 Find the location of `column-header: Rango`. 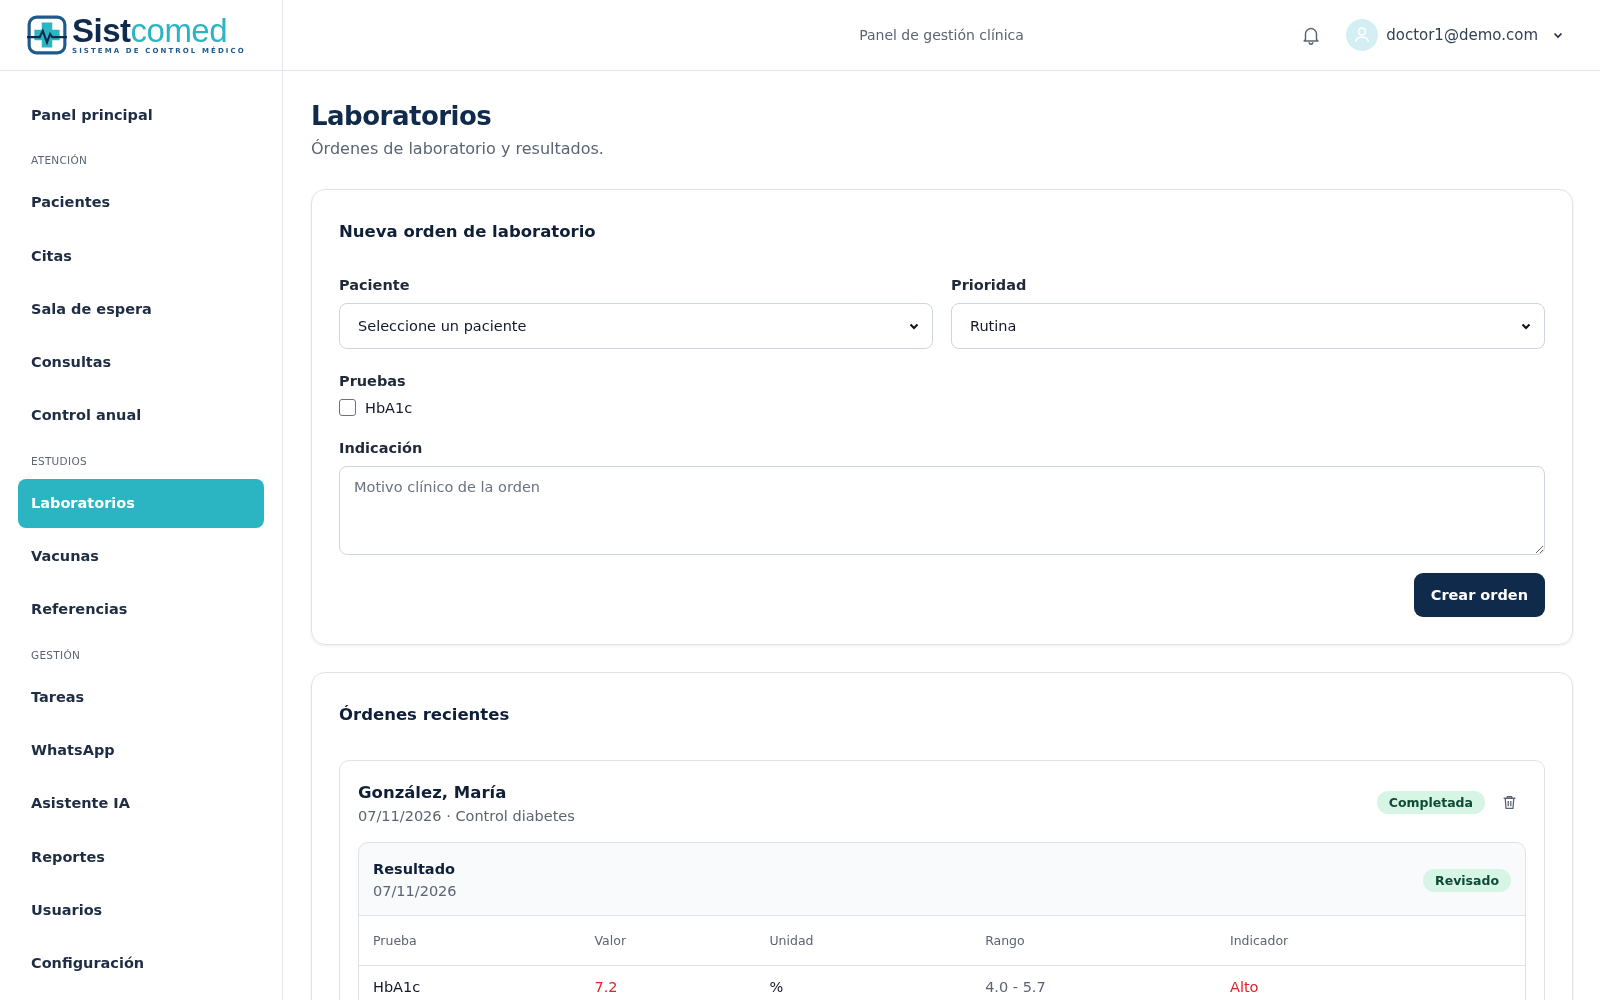

column-header: Rango is located at coordinates (1093, 941).